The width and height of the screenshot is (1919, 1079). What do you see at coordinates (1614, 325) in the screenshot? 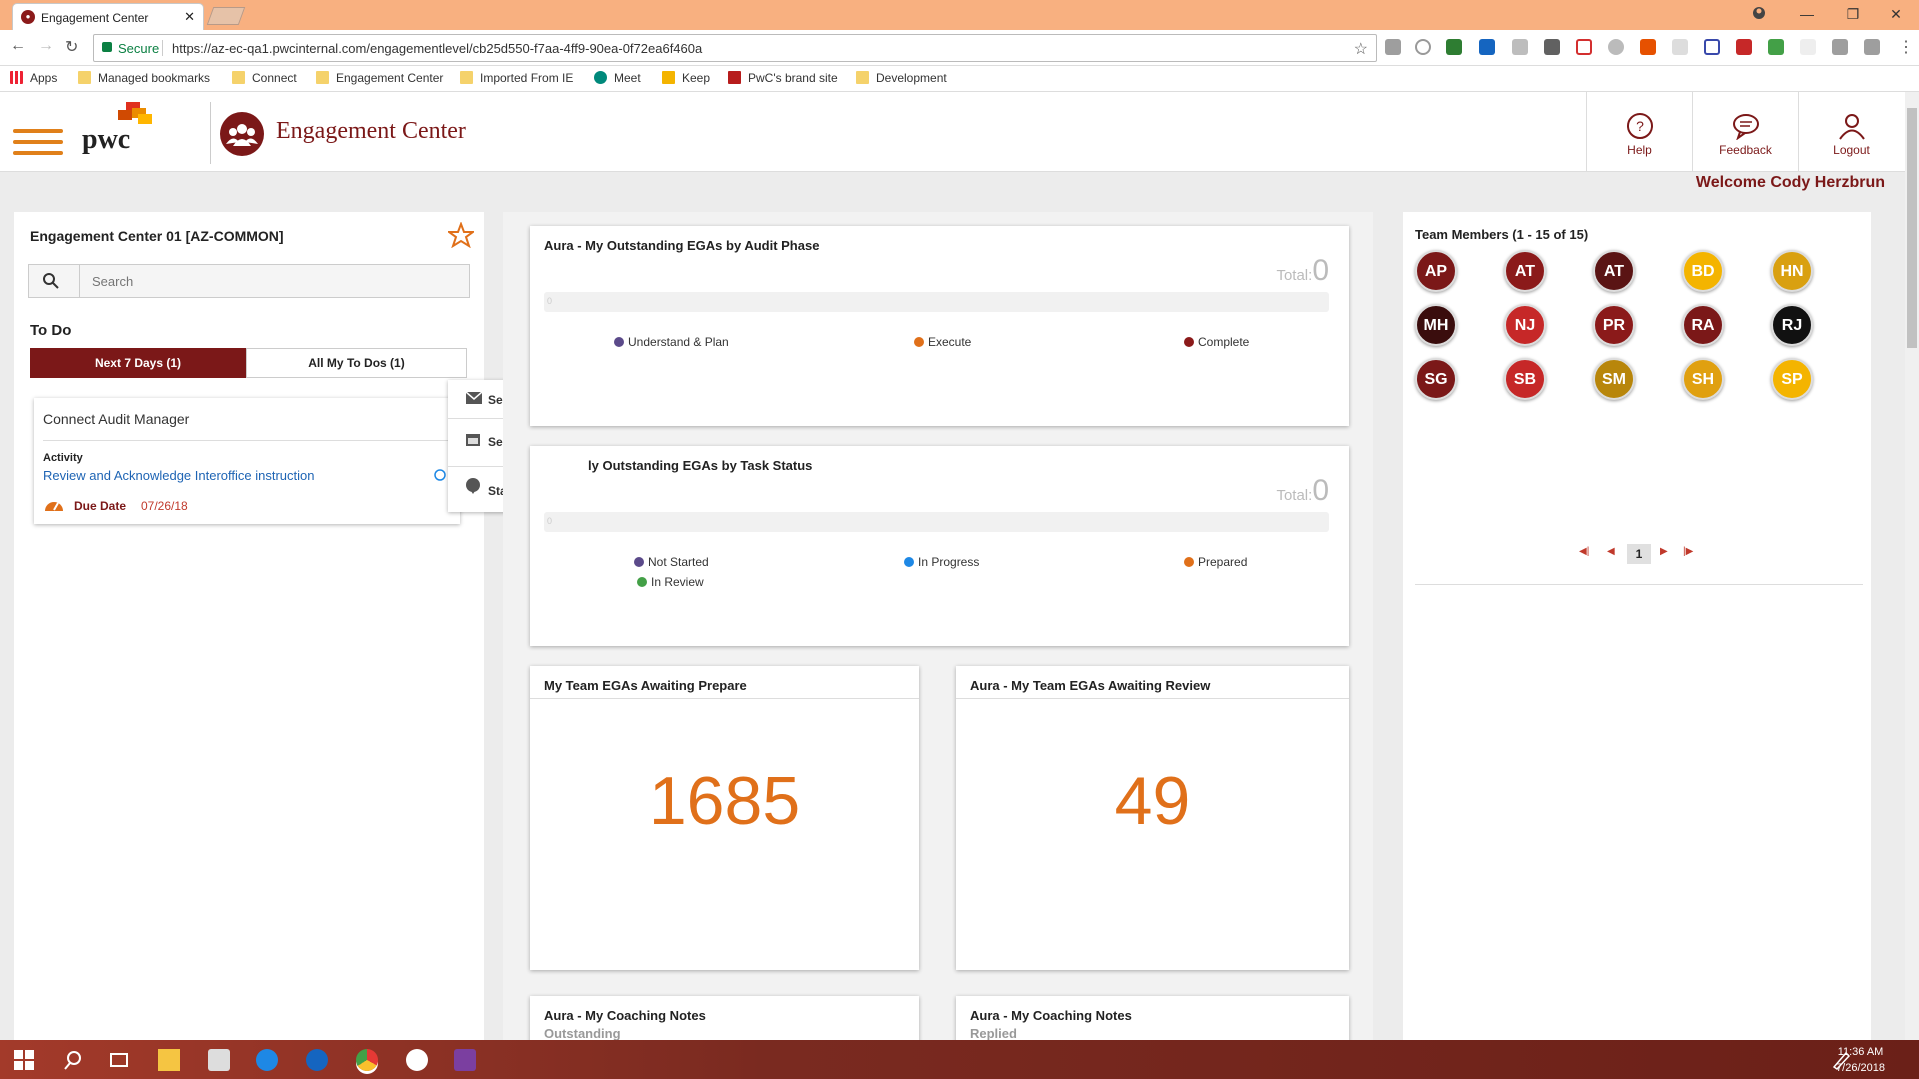
I see `team-member-avatar: PR` at bounding box center [1614, 325].